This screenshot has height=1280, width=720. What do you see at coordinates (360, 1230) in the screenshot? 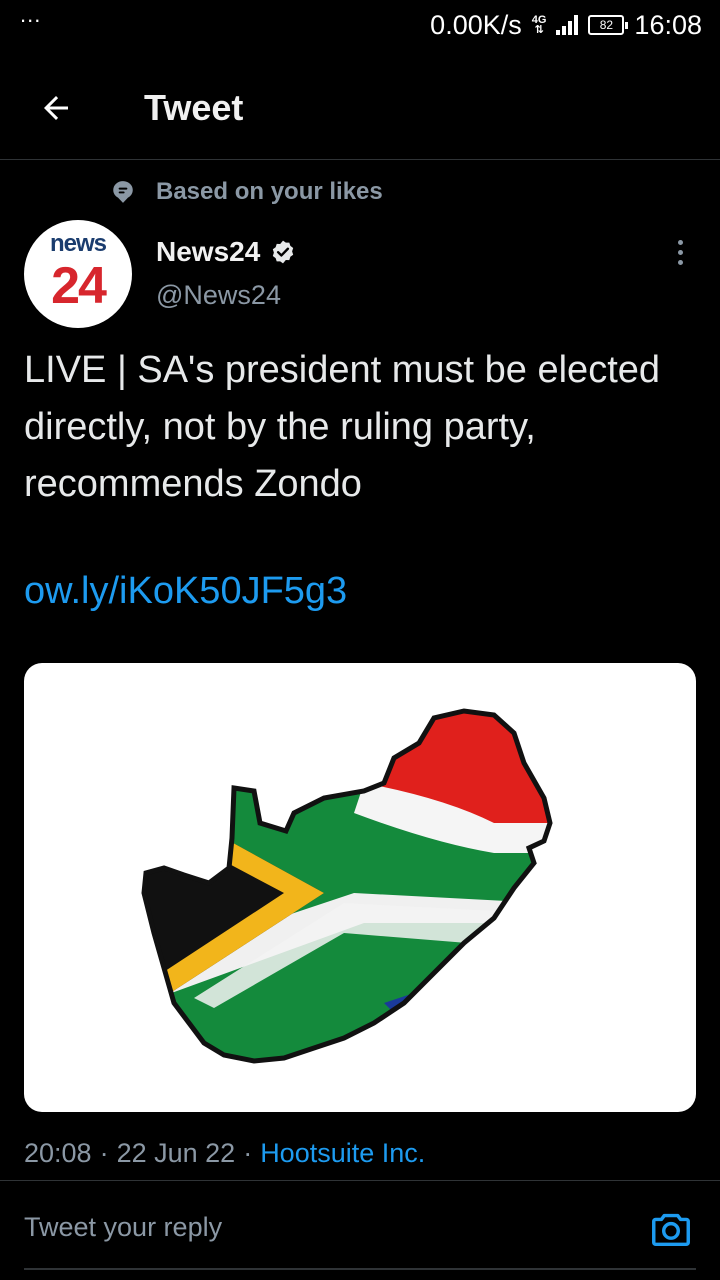
I see `reply-bar: Tweet your reply` at bounding box center [360, 1230].